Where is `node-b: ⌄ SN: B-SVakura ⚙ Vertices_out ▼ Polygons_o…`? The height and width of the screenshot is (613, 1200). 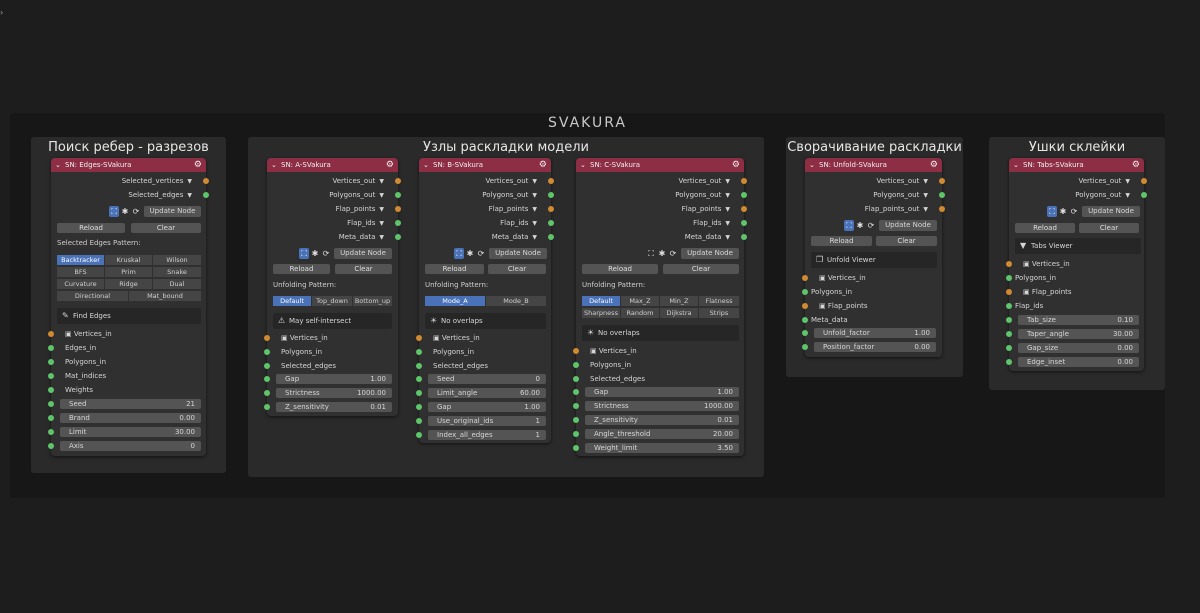 node-b: ⌄ SN: B-SVakura ⚙ Vertices_out ▼ Polygons_o… is located at coordinates (485, 300).